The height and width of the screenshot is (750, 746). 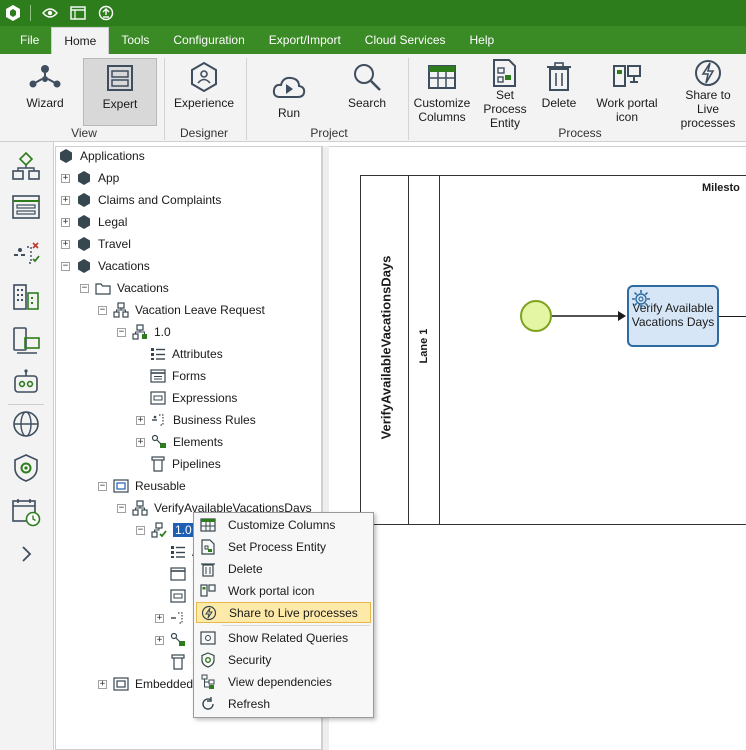 I want to click on tab-home: Home, so click(x=80, y=40).